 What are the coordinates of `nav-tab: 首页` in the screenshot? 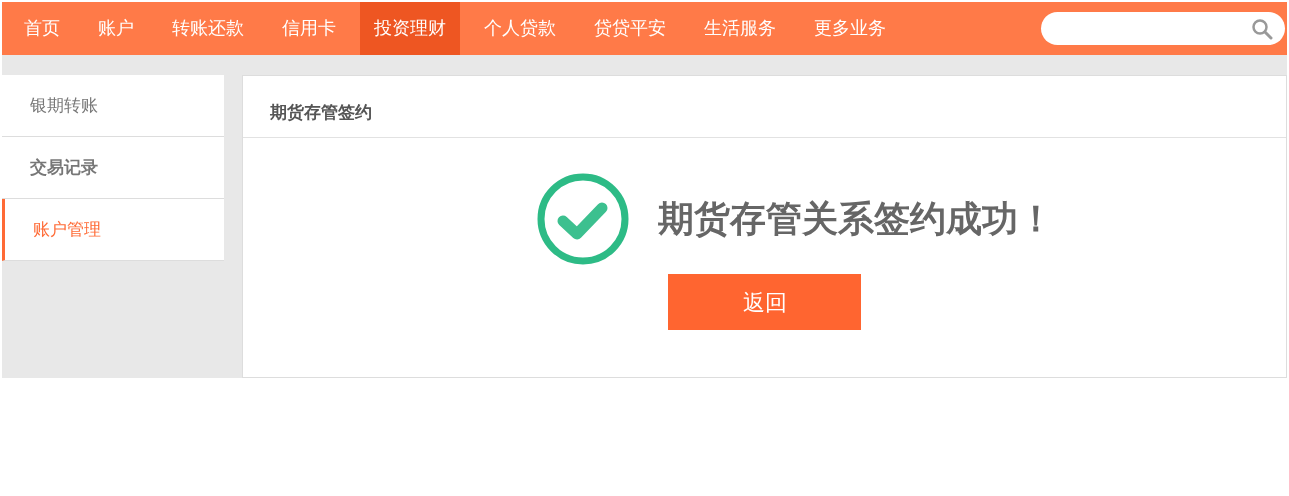 It's located at (42, 28).